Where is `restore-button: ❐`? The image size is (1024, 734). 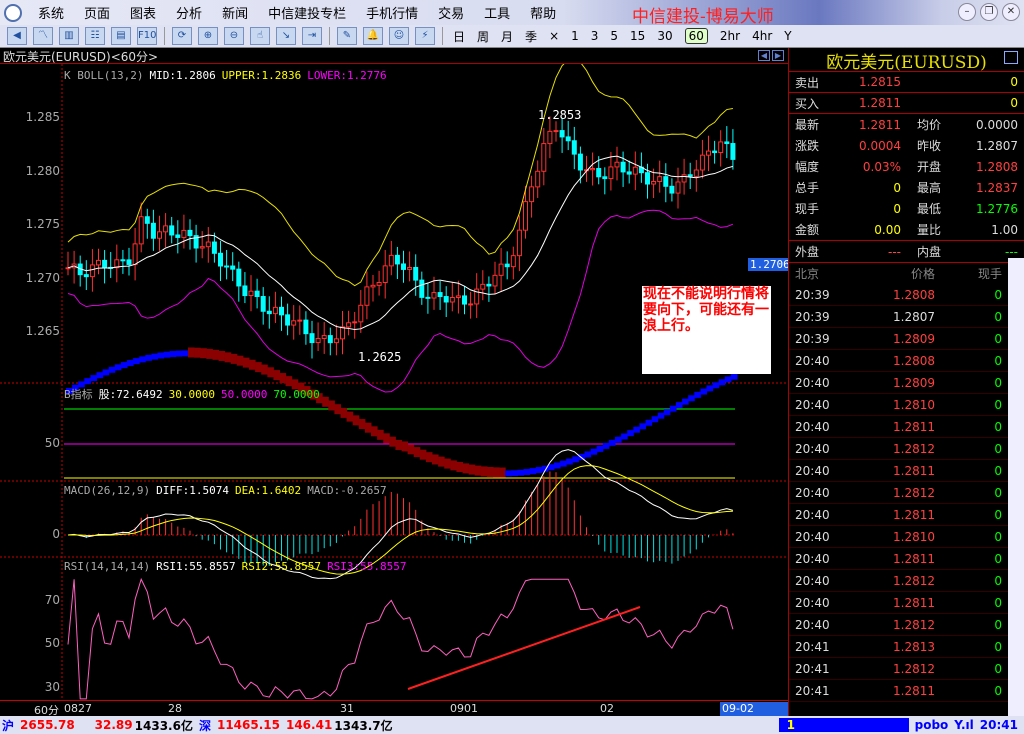
restore-button: ❐ is located at coordinates (989, 12).